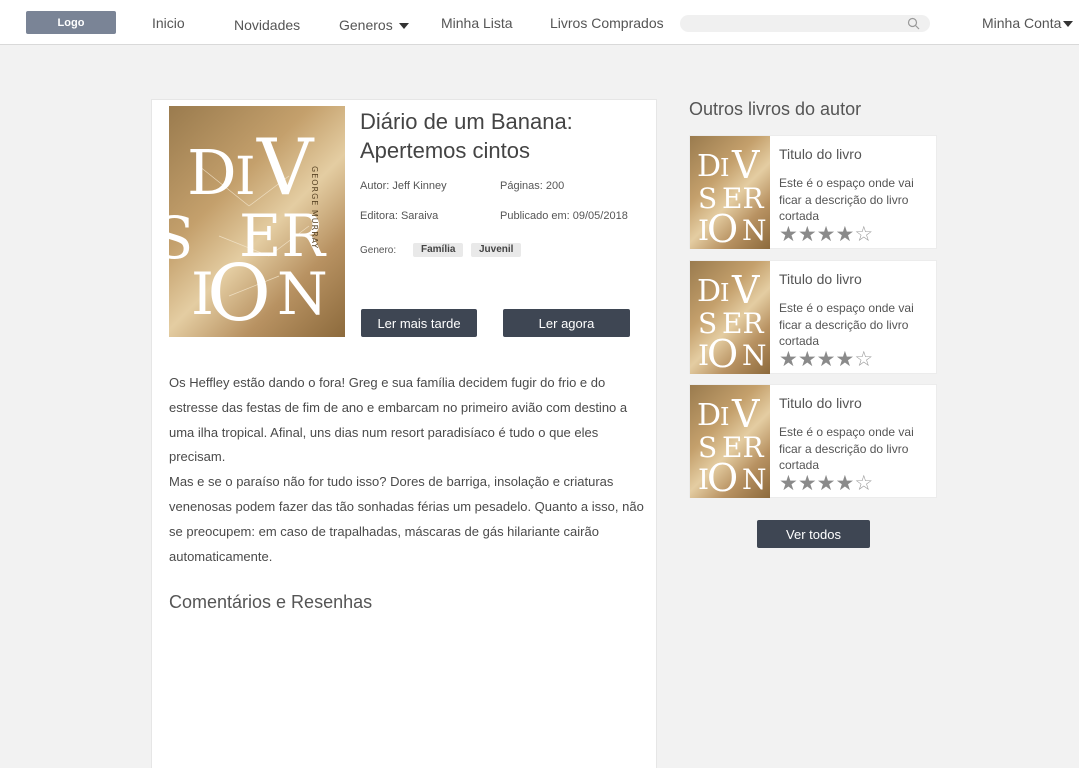 The image size is (1079, 768). Describe the element at coordinates (314, 207) in the screenshot. I see `cover-author: GEORGE MURRAY` at that location.